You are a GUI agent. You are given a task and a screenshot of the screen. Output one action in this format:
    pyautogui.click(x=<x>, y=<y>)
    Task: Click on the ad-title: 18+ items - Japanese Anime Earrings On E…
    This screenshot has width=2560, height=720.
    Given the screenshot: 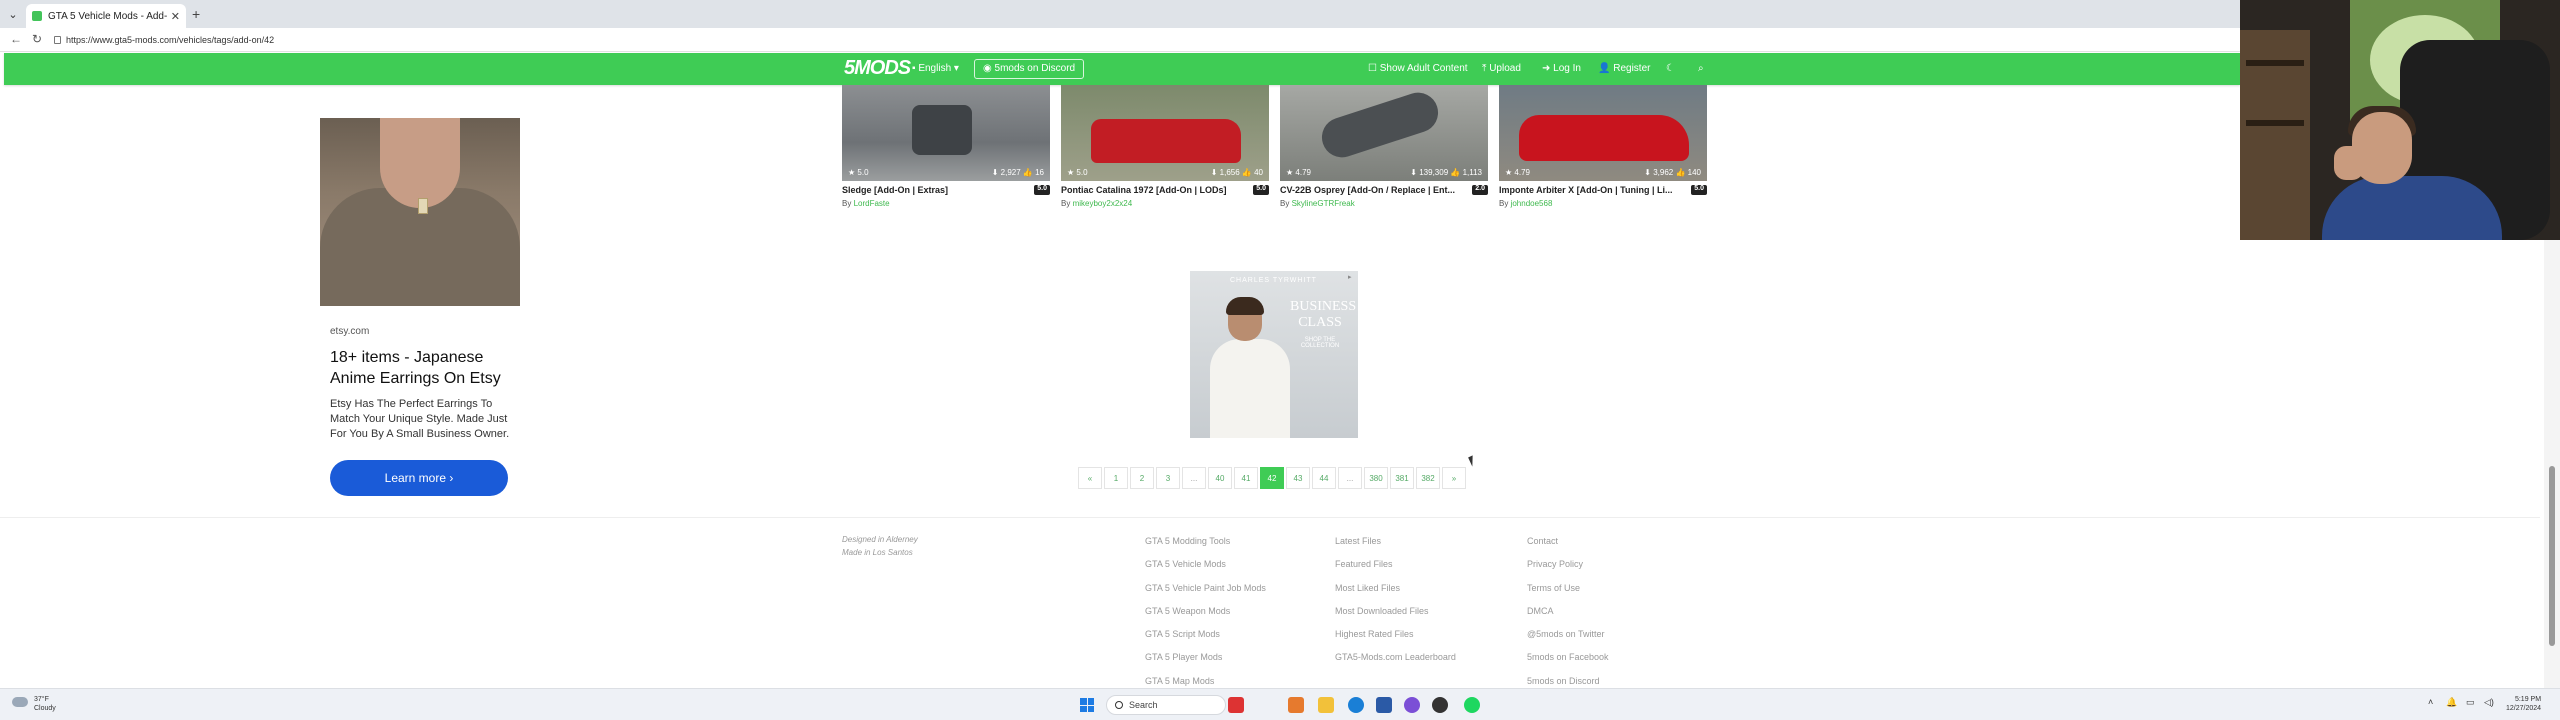 What is the action you would take?
    pyautogui.click(x=420, y=368)
    